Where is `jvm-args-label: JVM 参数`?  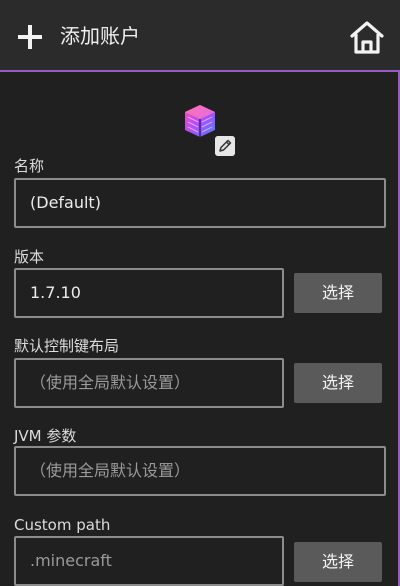
jvm-args-label: JVM 参数 is located at coordinates (45, 436).